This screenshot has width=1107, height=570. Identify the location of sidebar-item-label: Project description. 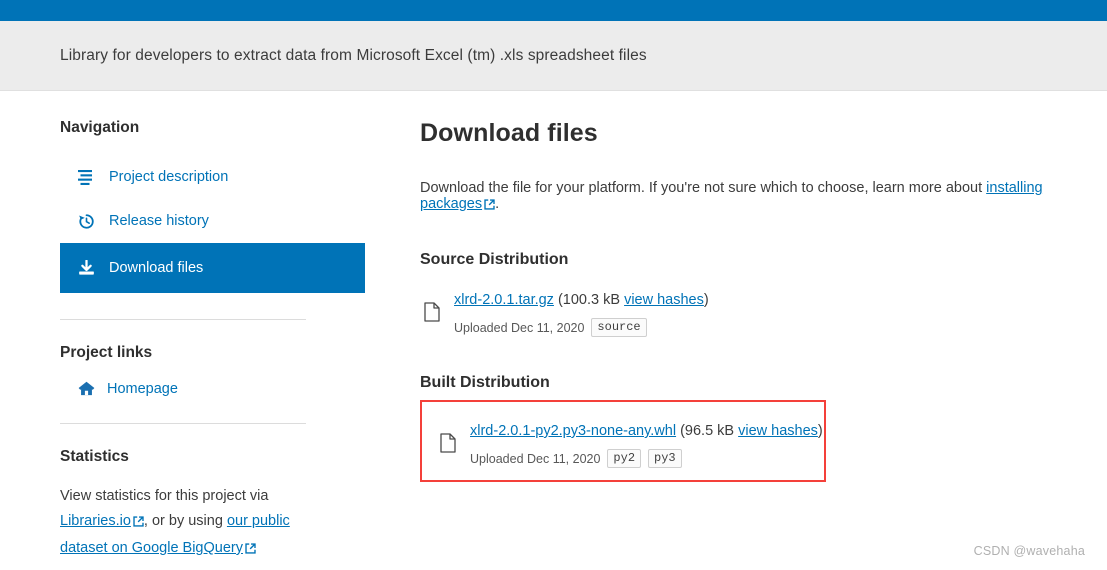
(169, 177).